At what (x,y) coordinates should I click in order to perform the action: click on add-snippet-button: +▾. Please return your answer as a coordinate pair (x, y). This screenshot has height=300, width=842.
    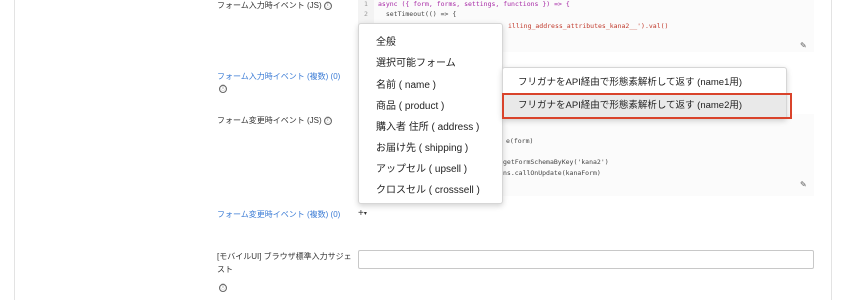
    Looking at the image, I should click on (362, 213).